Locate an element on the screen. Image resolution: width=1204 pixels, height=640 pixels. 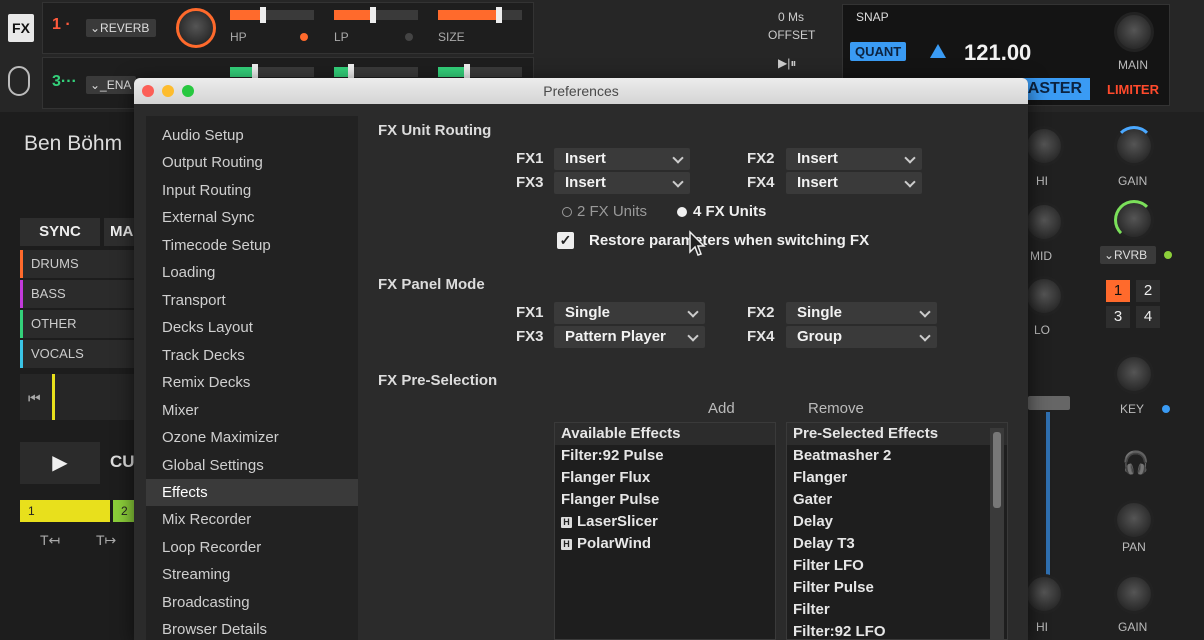
headphones-icon: 🎧 is located at coordinates (1135, 463).